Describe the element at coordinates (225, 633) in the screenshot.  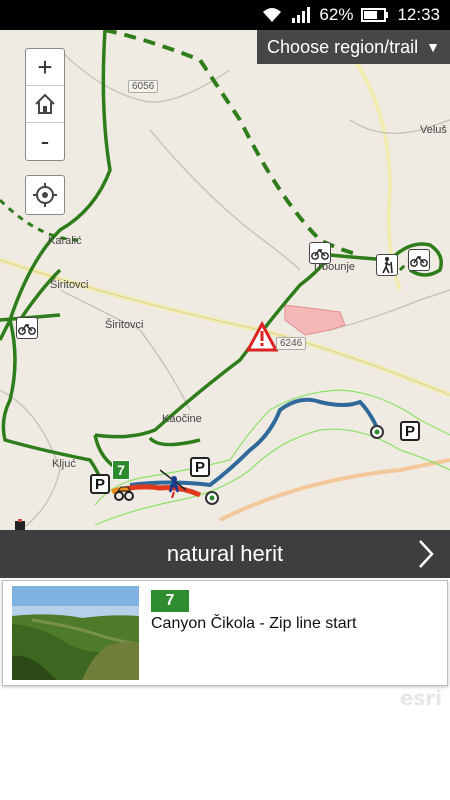
I see `poi-card: 7 Canyon Čikola - Zip line start` at that location.